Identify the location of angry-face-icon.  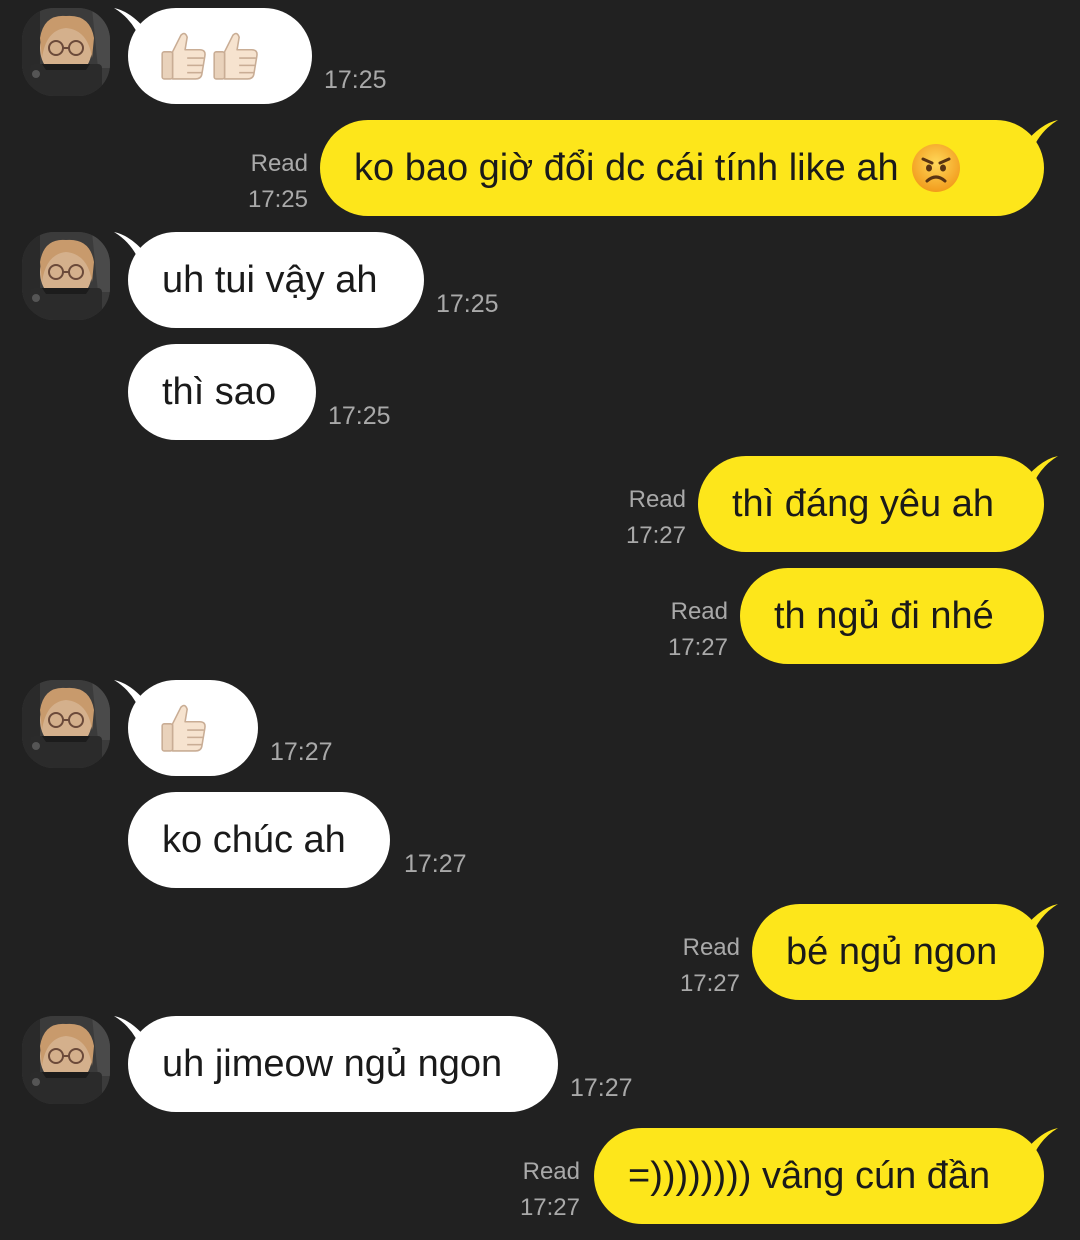
(936, 168).